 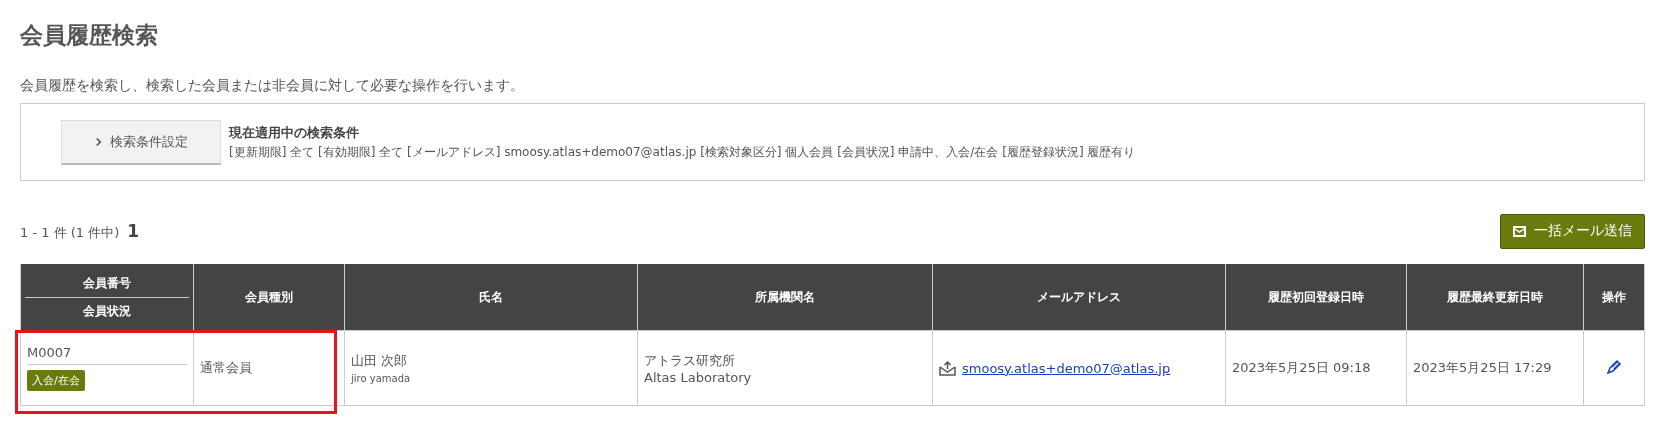 What do you see at coordinates (1316, 368) in the screenshot?
I see `table-cell: 2023年5月25日 09:18` at bounding box center [1316, 368].